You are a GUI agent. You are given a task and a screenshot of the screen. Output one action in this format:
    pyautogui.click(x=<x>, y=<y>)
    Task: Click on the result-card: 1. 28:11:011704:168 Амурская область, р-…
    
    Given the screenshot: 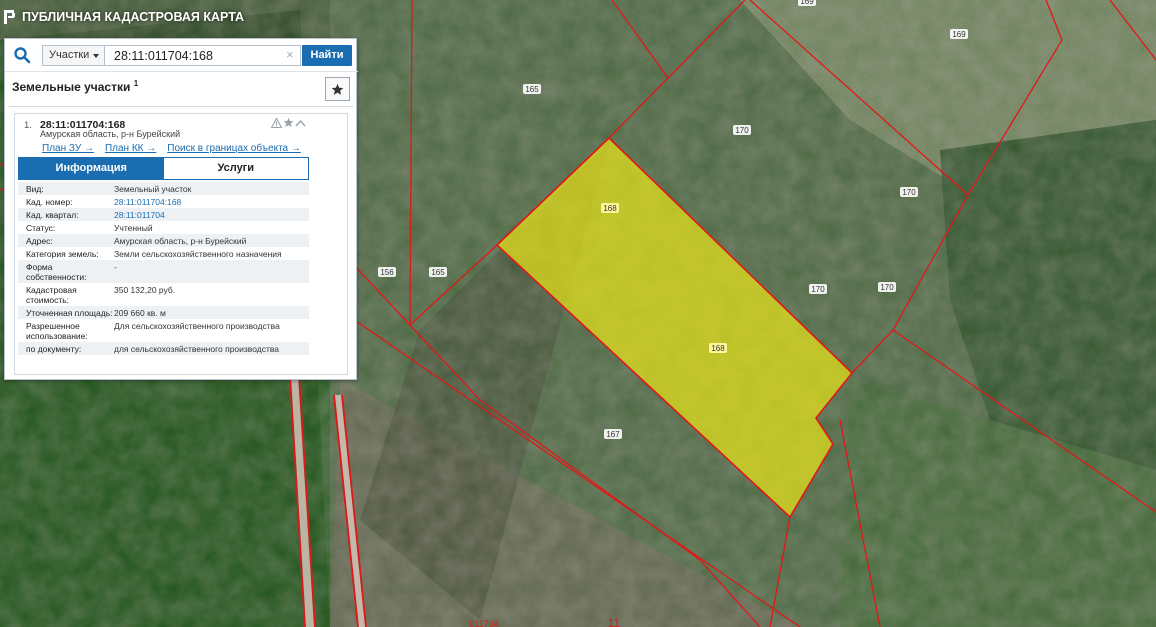 What is the action you would take?
    pyautogui.click(x=181, y=244)
    